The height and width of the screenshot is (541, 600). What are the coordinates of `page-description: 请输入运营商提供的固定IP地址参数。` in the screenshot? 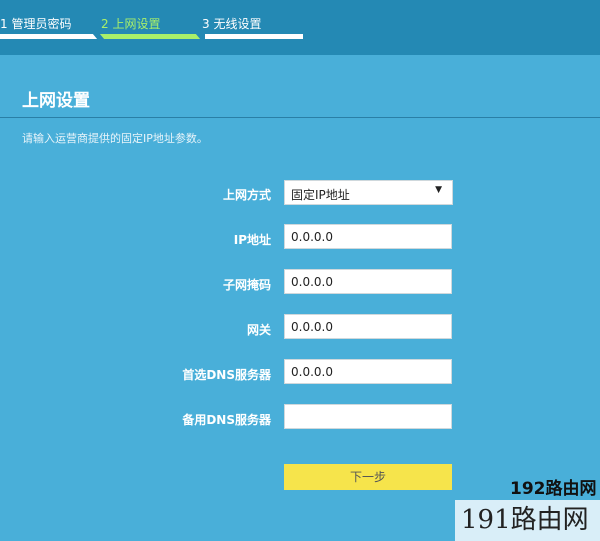 It's located at (115, 138).